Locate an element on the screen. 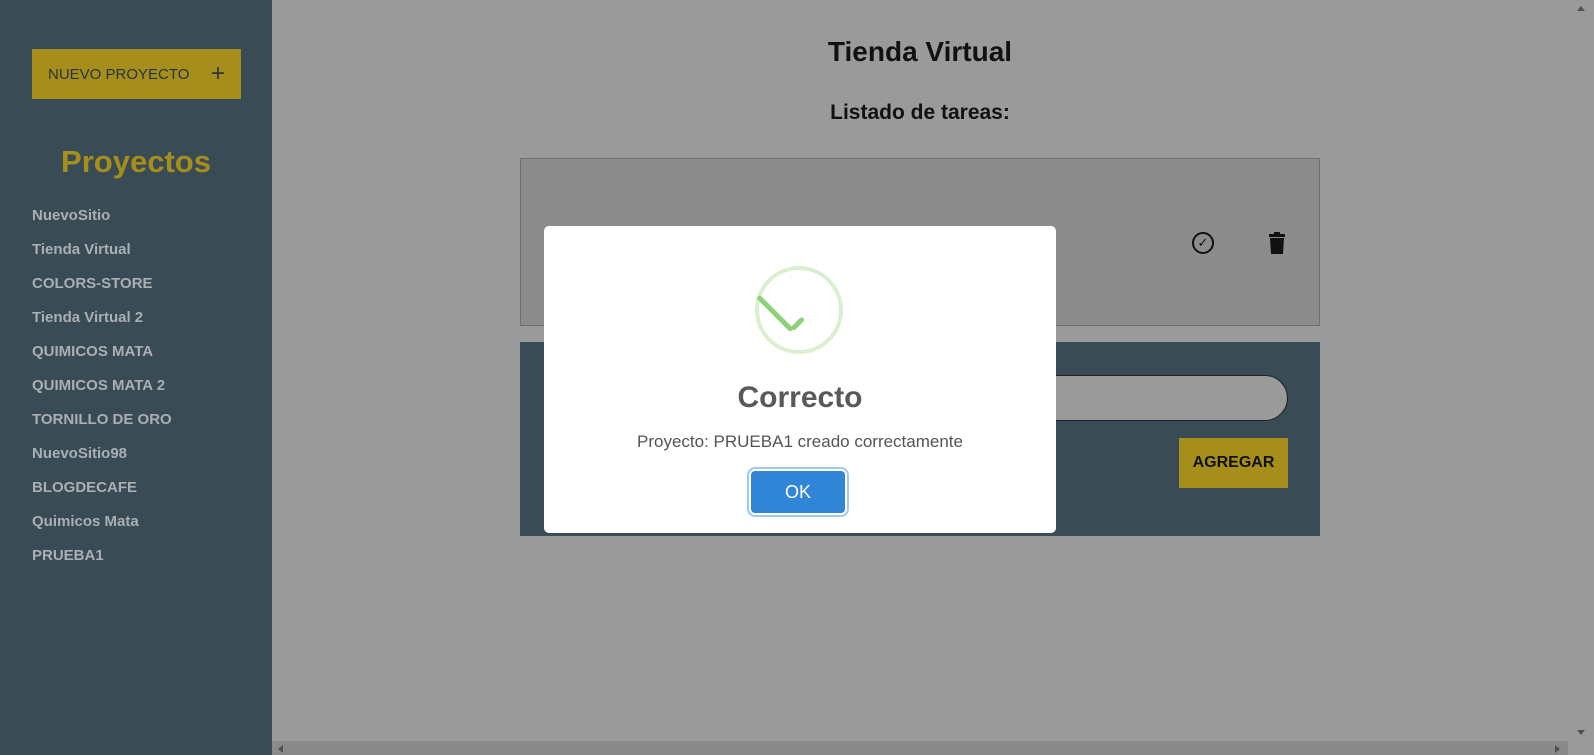 This screenshot has width=1594, height=755. project-link-blogdecafe: BLOGDECAFE is located at coordinates (84, 487).